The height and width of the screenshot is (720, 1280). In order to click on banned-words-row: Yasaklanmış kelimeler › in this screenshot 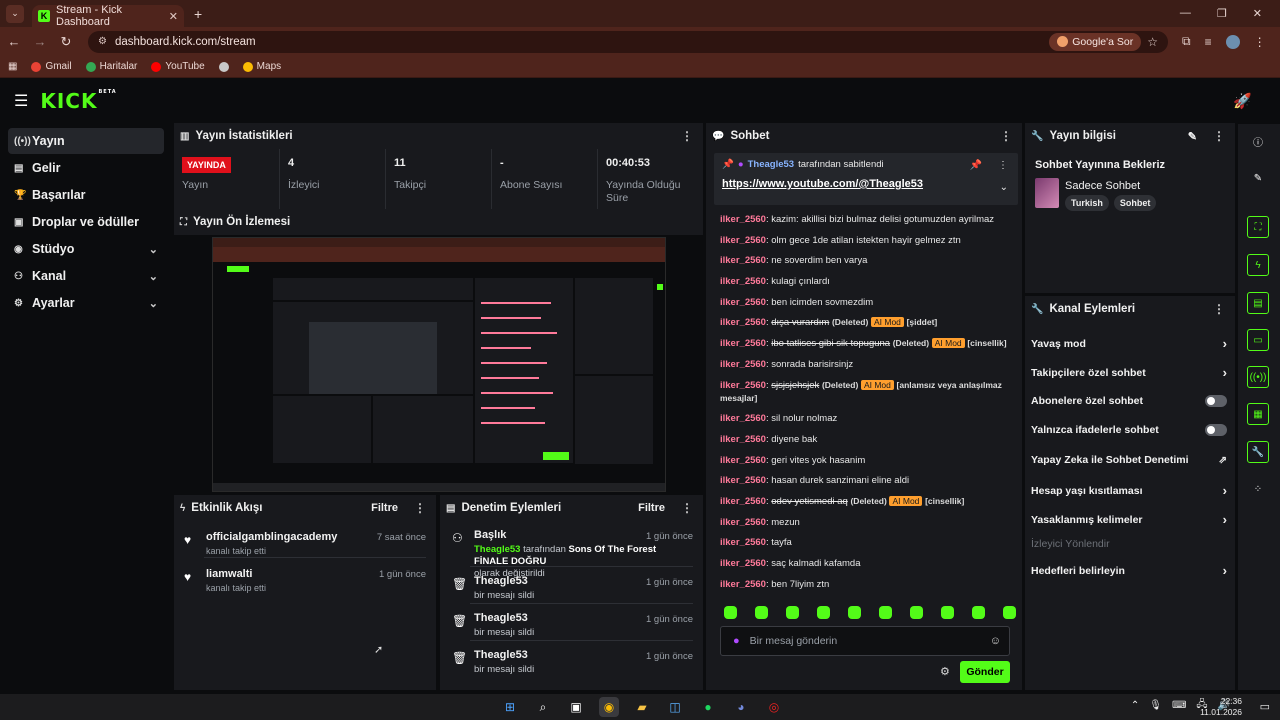, I will do `click(1129, 519)`.